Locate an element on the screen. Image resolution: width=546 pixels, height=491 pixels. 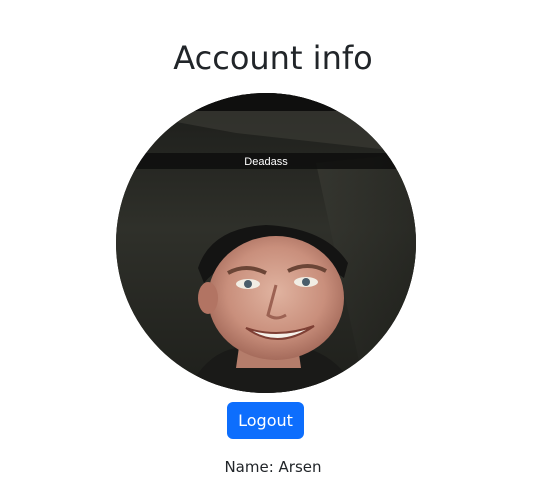
page-title: Account info is located at coordinates (273, 58).